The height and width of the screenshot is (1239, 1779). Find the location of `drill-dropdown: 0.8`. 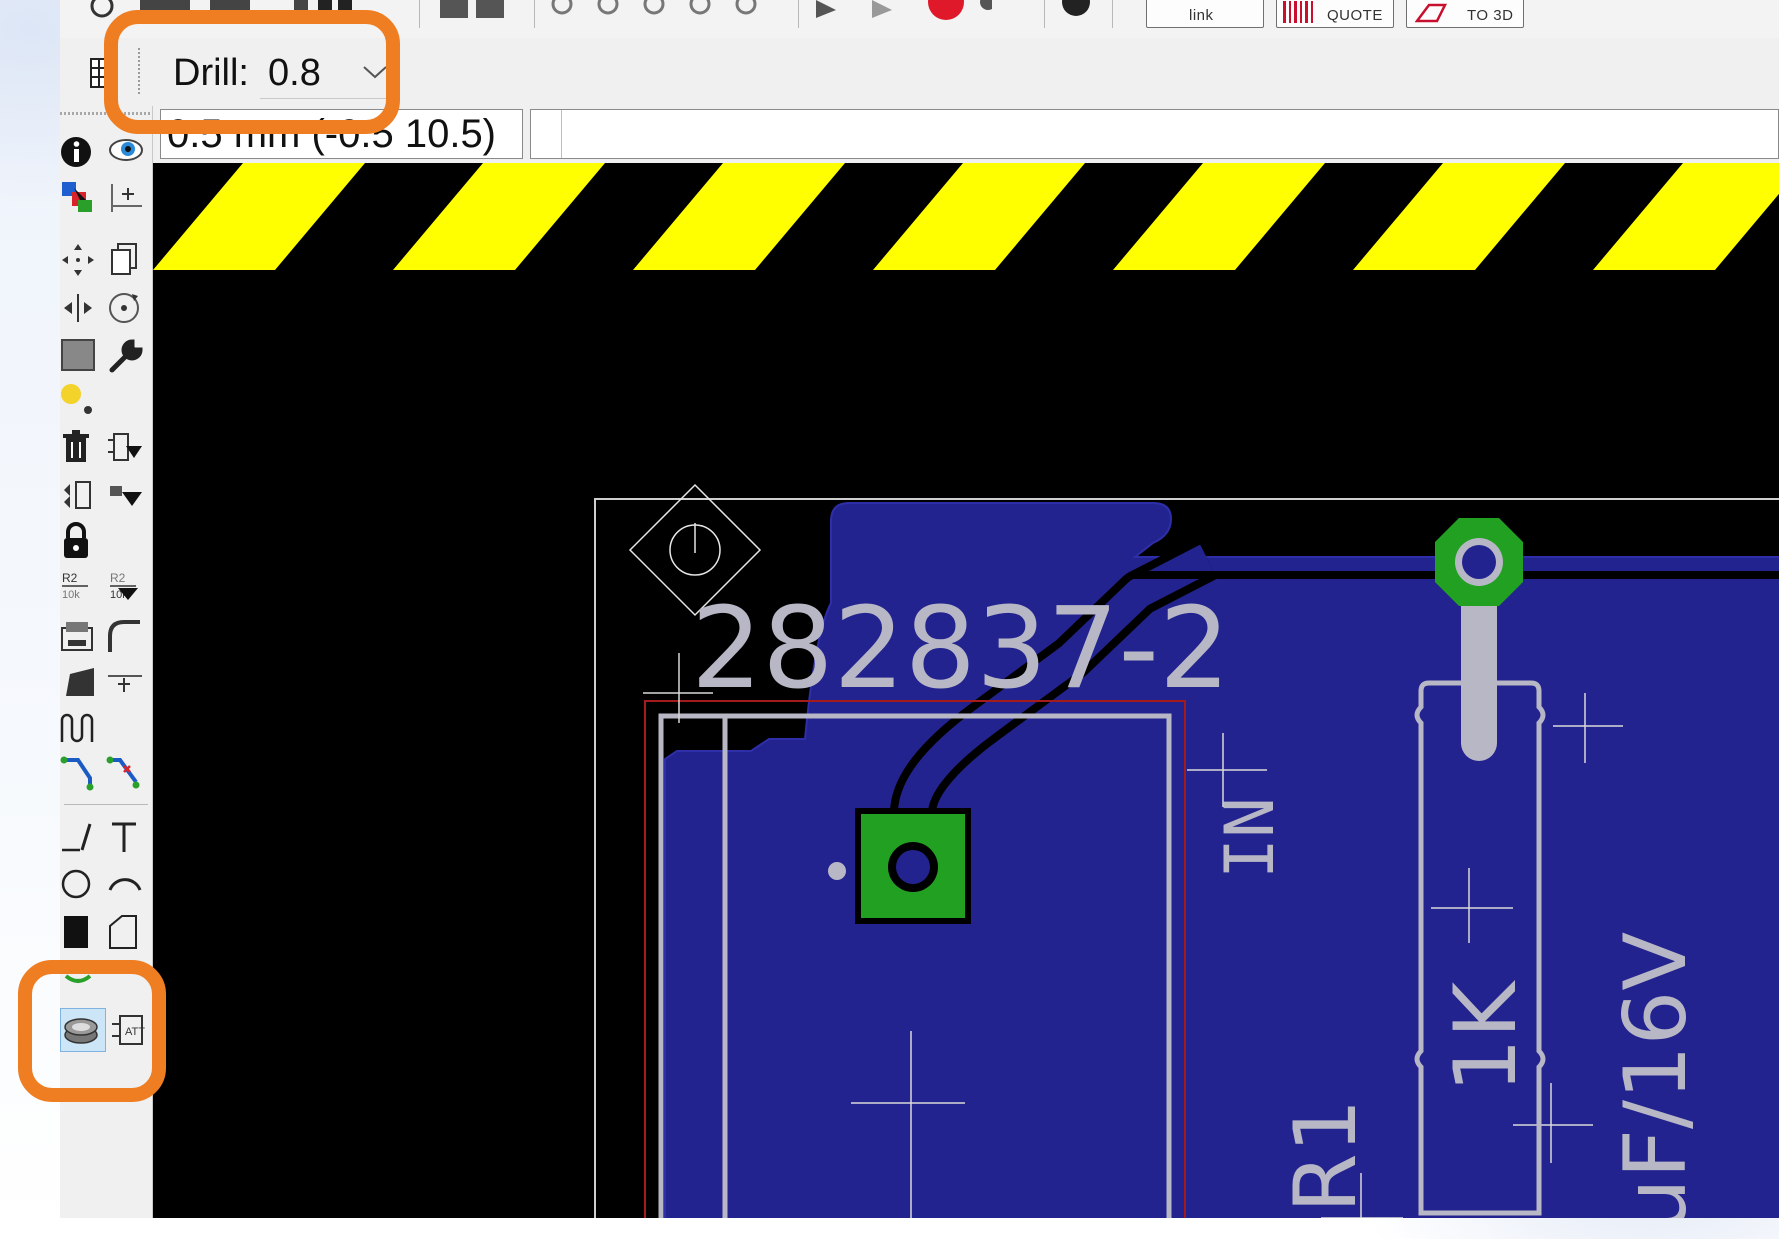

drill-dropdown: 0.8 is located at coordinates (328, 71).